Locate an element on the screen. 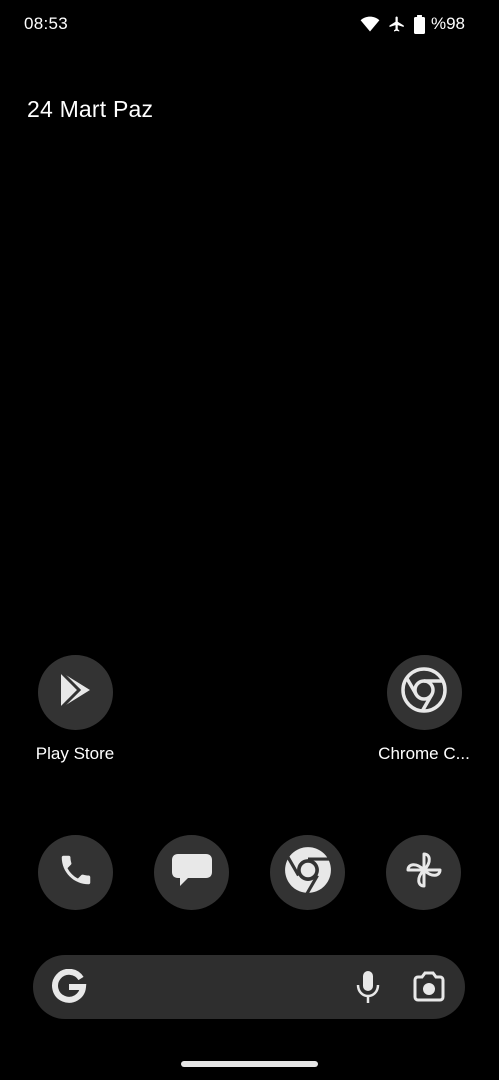 Image resolution: width=499 pixels, height=1080 pixels. play-store-icon is located at coordinates (75, 692).